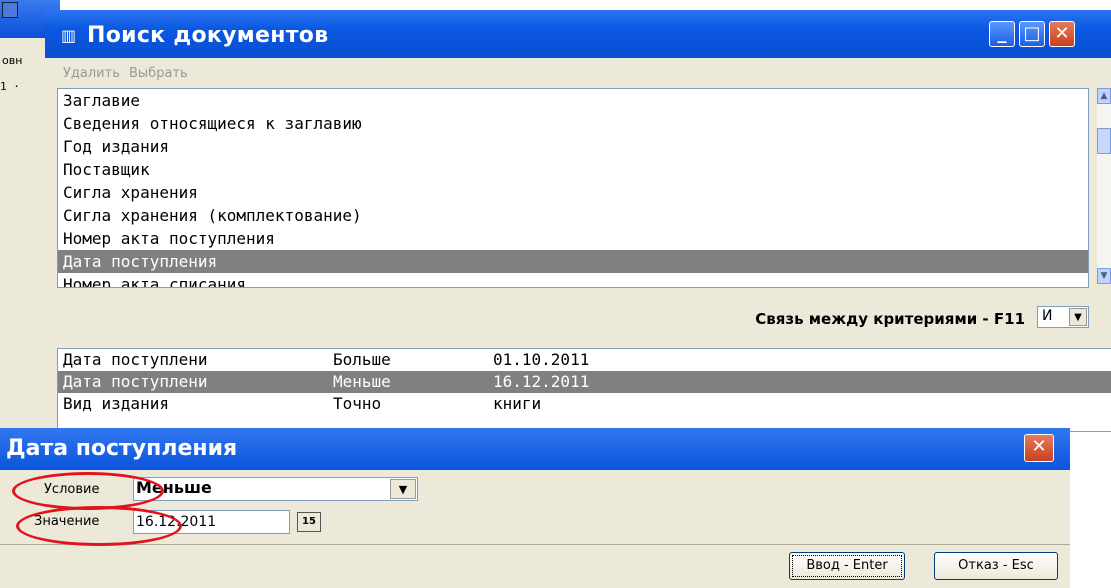 The image size is (1111, 588). Describe the element at coordinates (309, 522) in the screenshot. I see `calendar-icon: 15` at that location.